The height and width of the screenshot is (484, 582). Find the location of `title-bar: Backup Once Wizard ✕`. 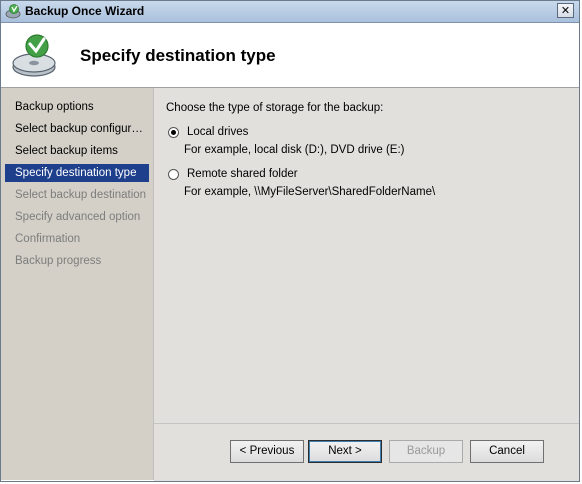

title-bar: Backup Once Wizard ✕ is located at coordinates (290, 12).